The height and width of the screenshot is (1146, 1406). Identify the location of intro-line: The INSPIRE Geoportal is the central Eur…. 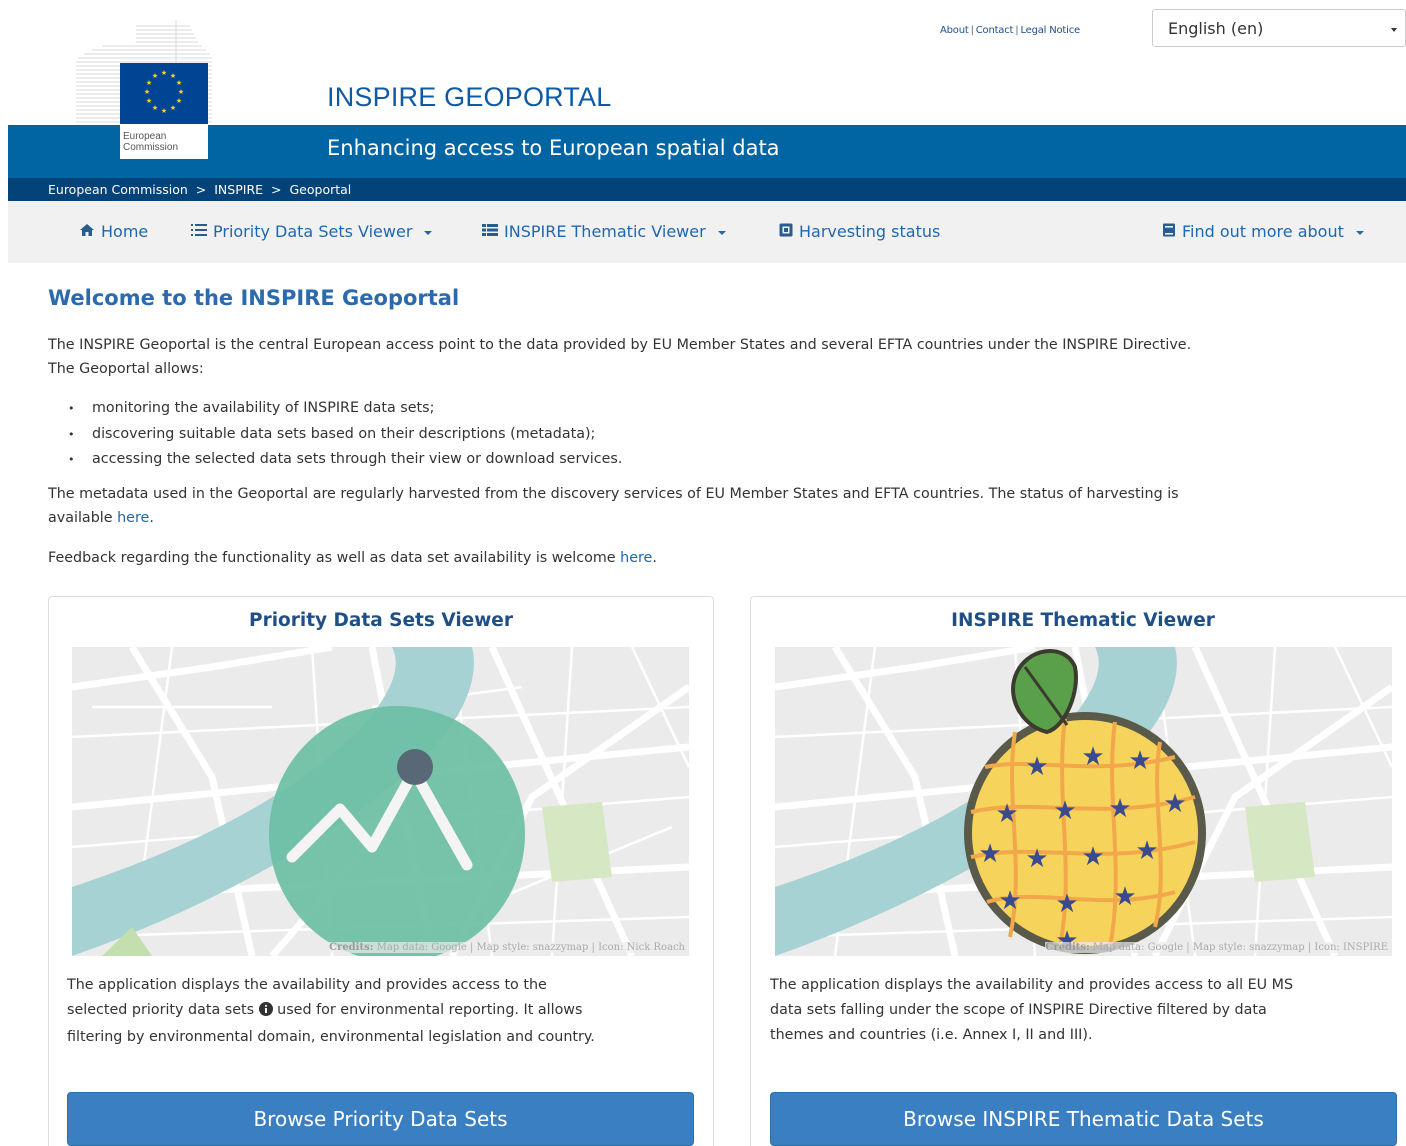
(620, 345).